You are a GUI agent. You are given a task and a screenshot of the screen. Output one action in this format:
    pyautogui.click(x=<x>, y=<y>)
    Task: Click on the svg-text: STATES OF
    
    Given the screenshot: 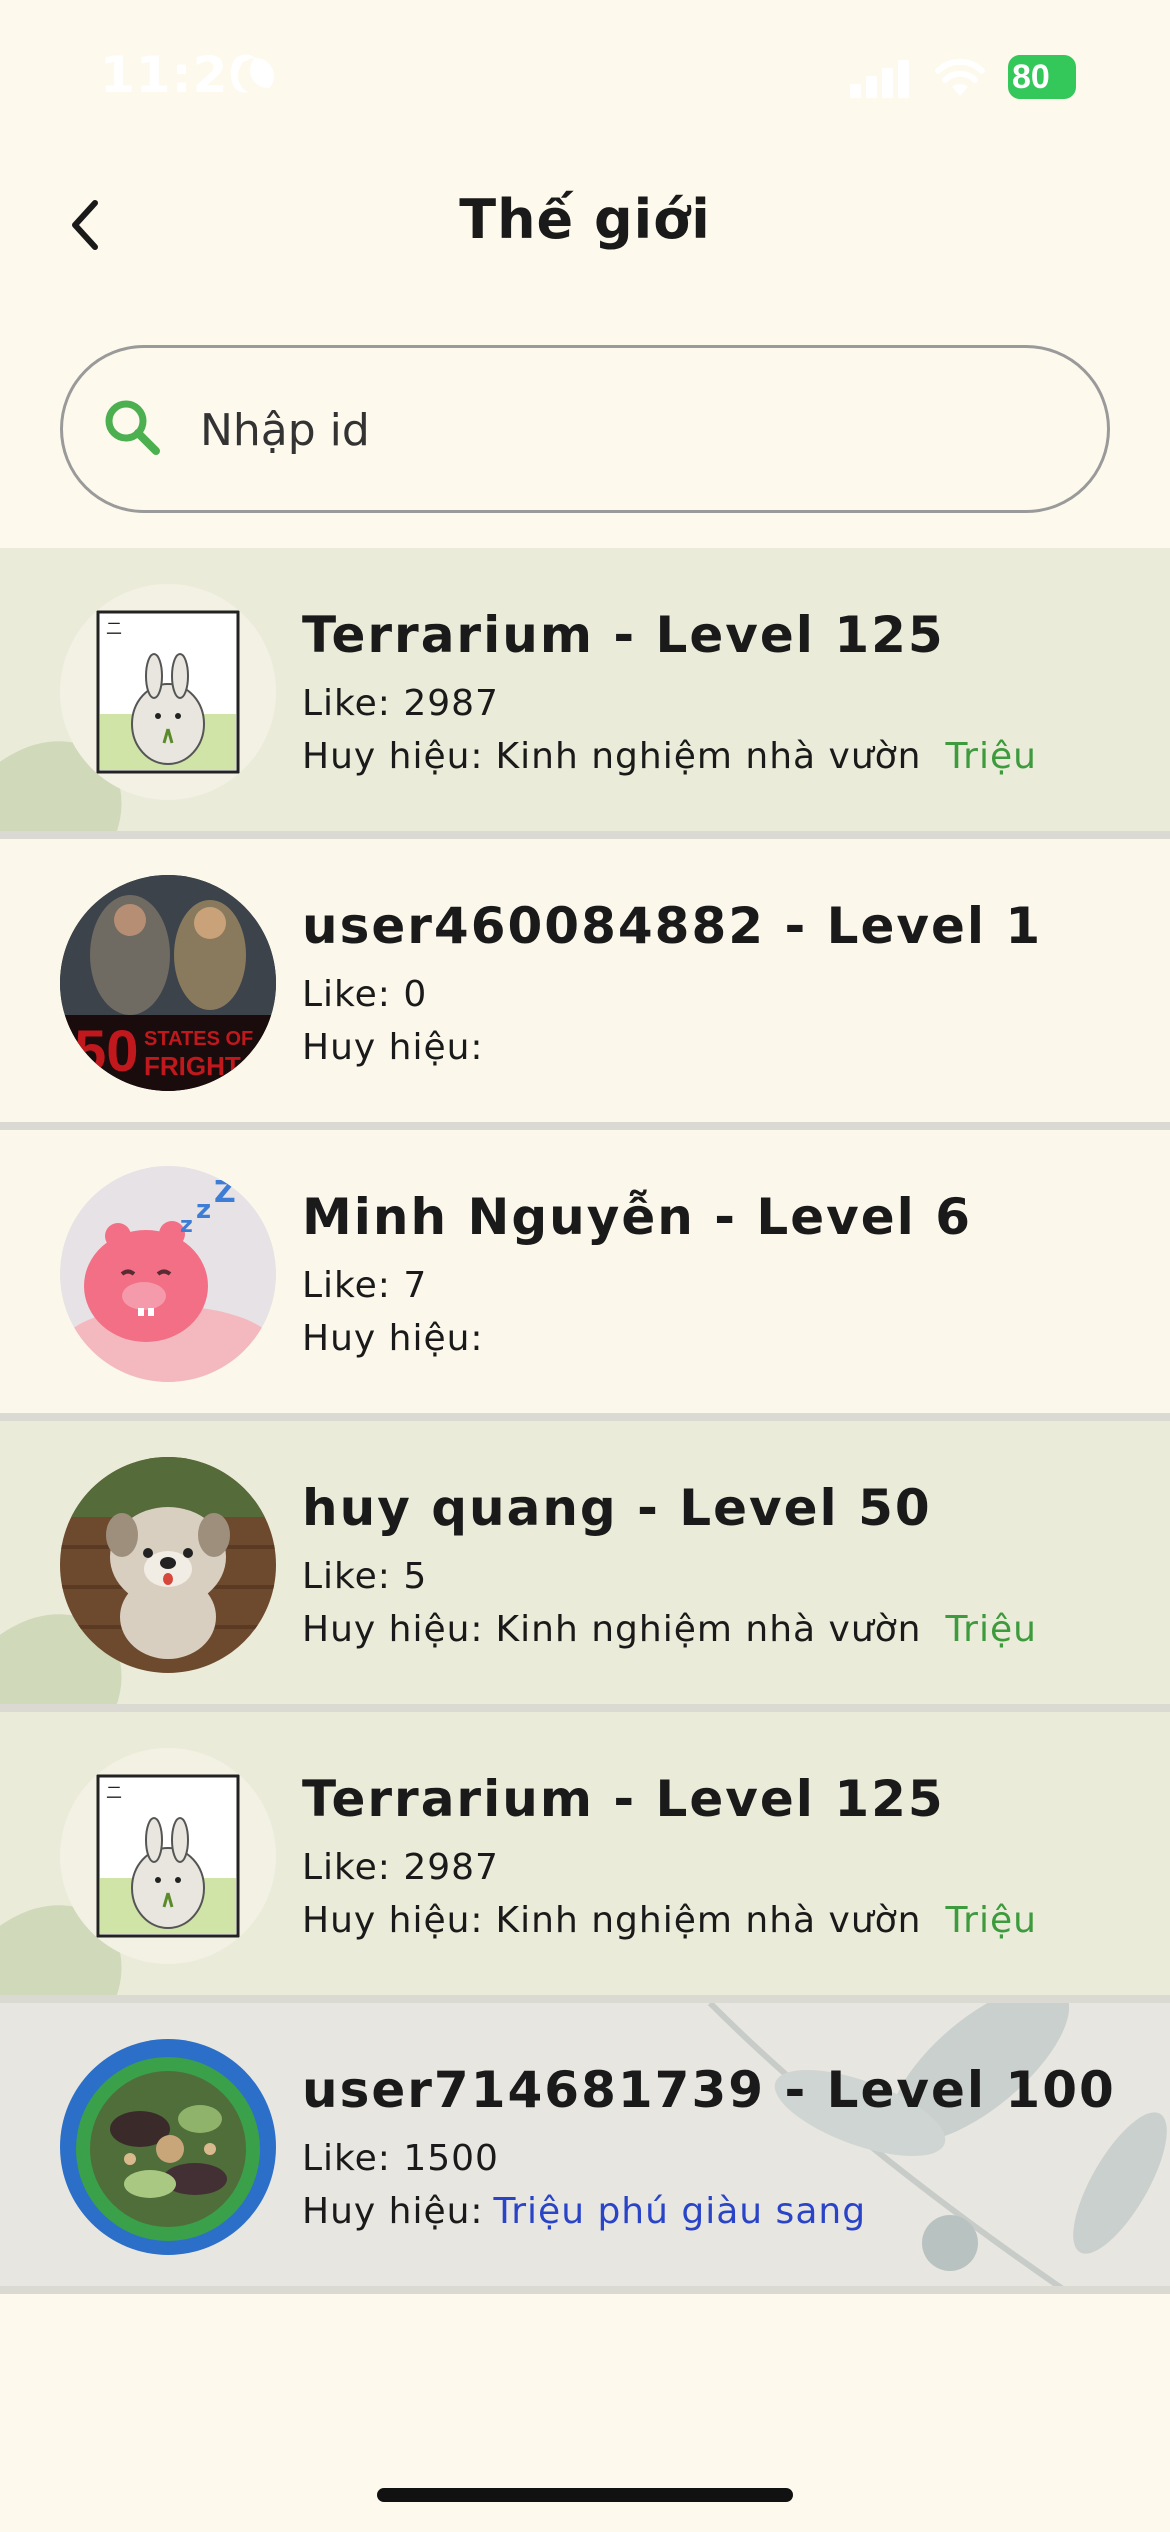 What is the action you would take?
    pyautogui.click(x=198, y=1039)
    